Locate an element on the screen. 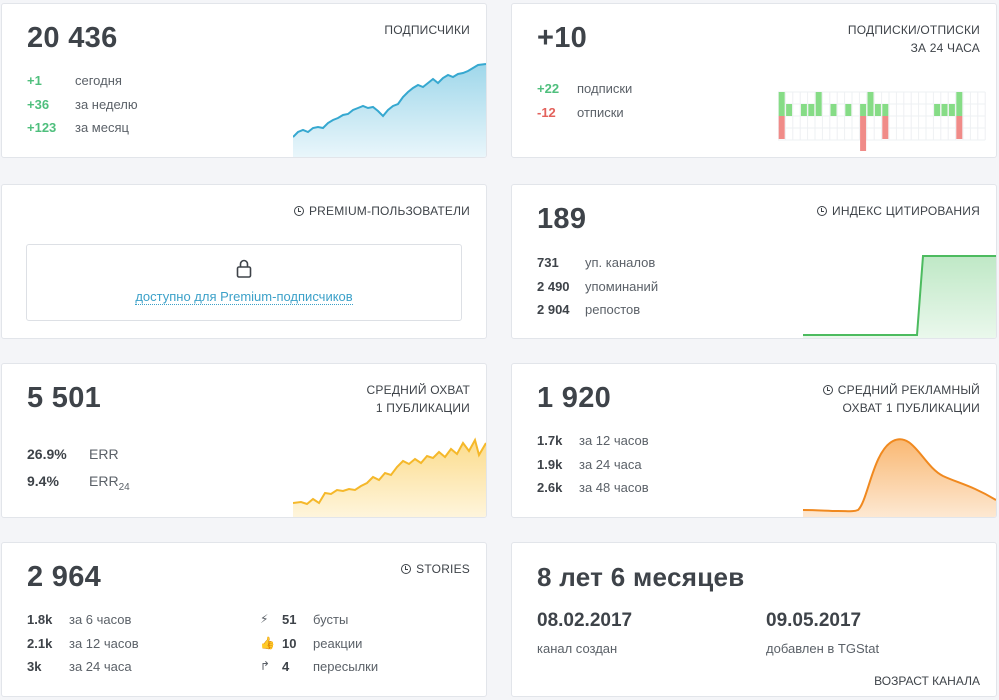 The height and width of the screenshot is (700, 999). stat-row: 2 904 репостов is located at coordinates (589, 309).